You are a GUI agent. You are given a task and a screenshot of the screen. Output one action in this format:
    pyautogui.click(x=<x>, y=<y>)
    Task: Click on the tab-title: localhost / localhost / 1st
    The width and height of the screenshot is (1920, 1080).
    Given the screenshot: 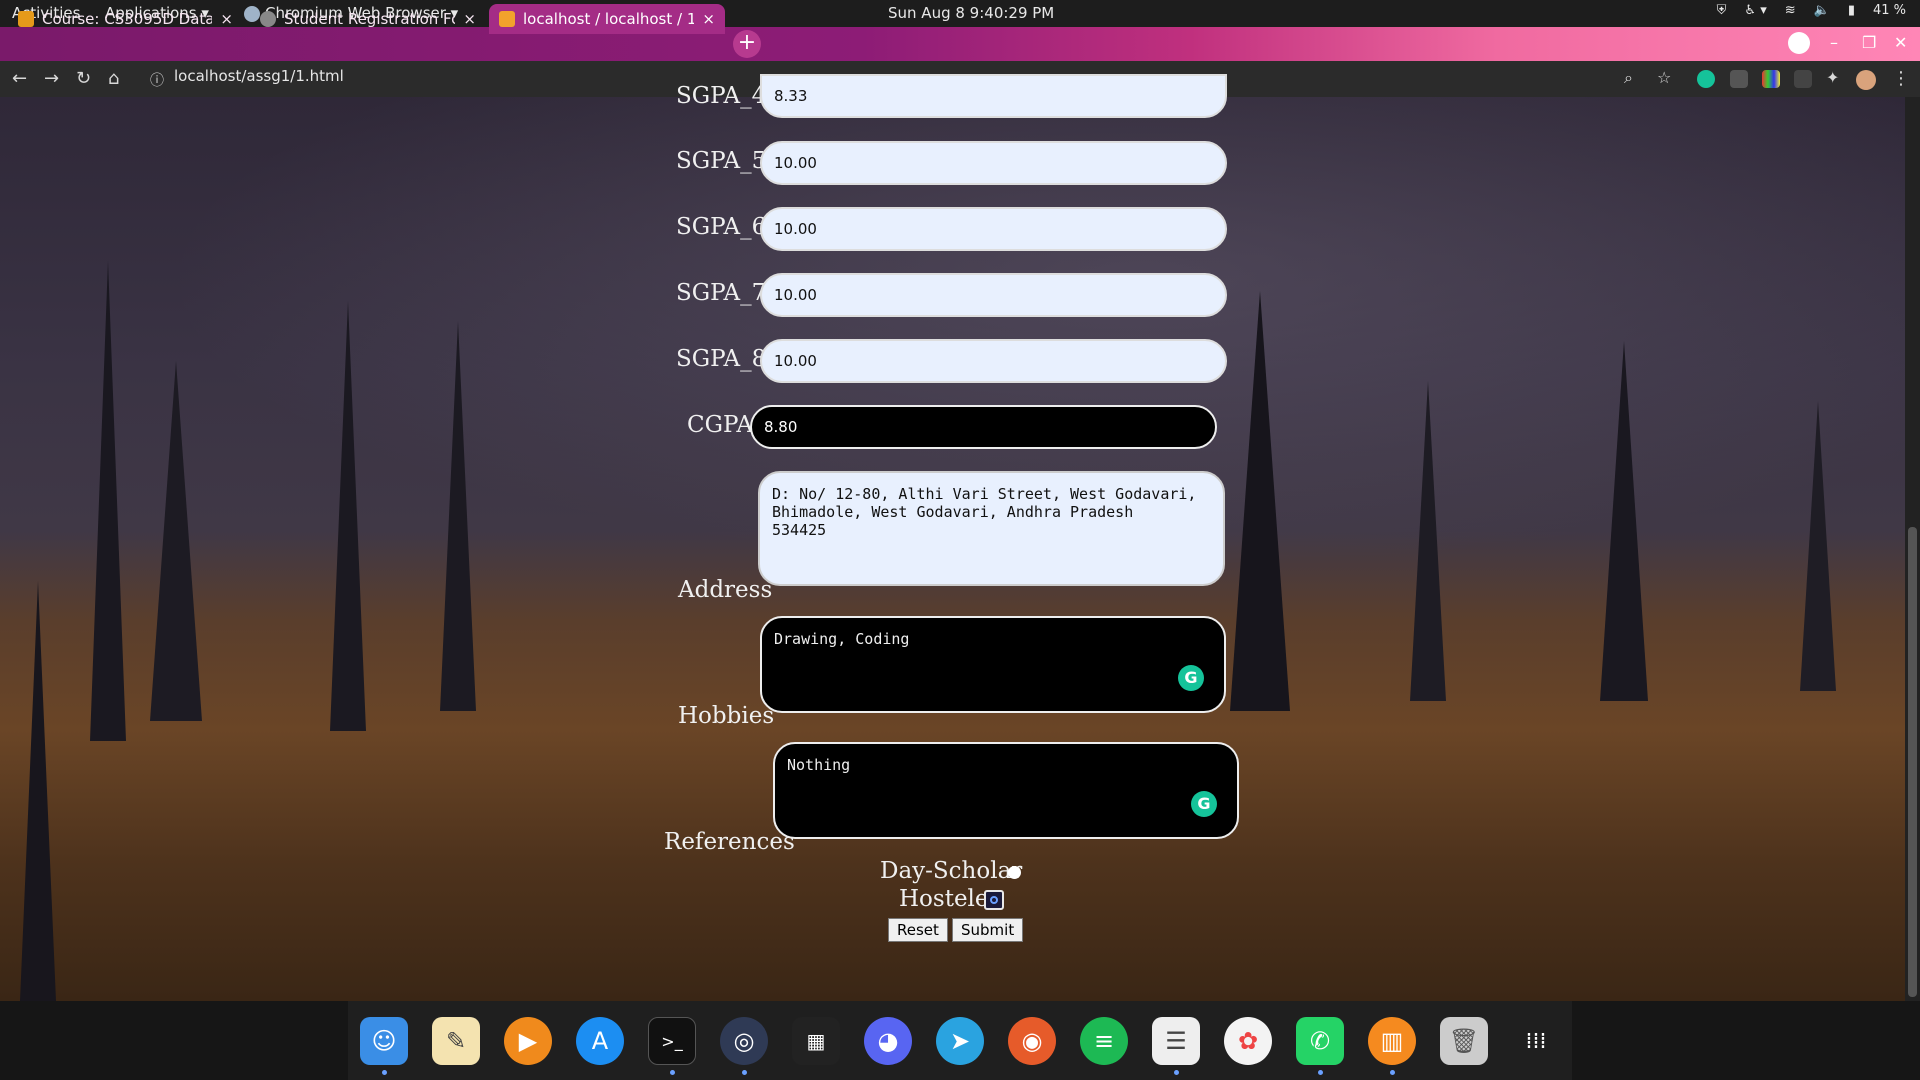 What is the action you would take?
    pyautogui.click(x=609, y=19)
    